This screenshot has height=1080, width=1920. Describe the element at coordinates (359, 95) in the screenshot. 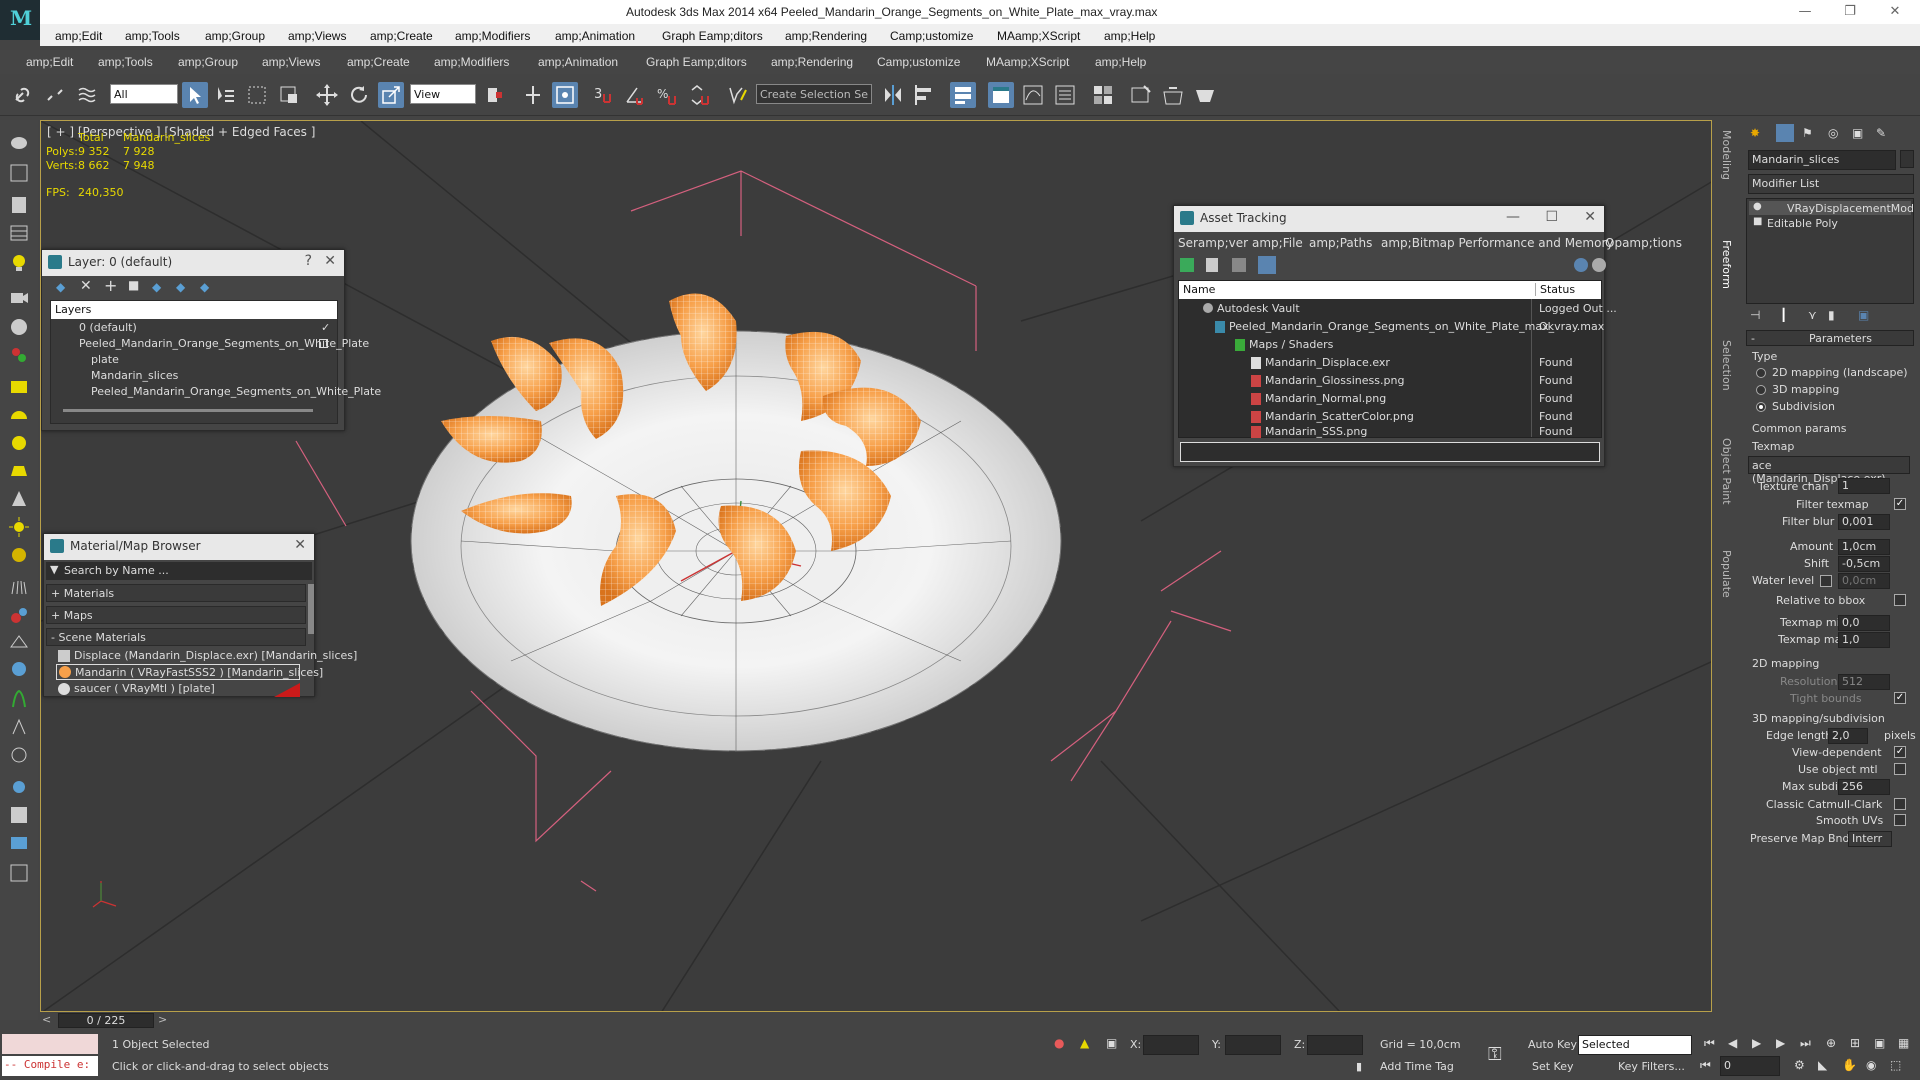

I see `rotate-icon` at that location.